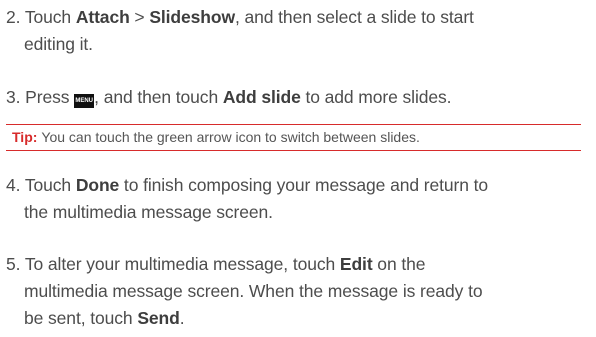 This screenshot has width=596, height=337. Describe the element at coordinates (158, 318) in the screenshot. I see `send-term: Send` at that location.